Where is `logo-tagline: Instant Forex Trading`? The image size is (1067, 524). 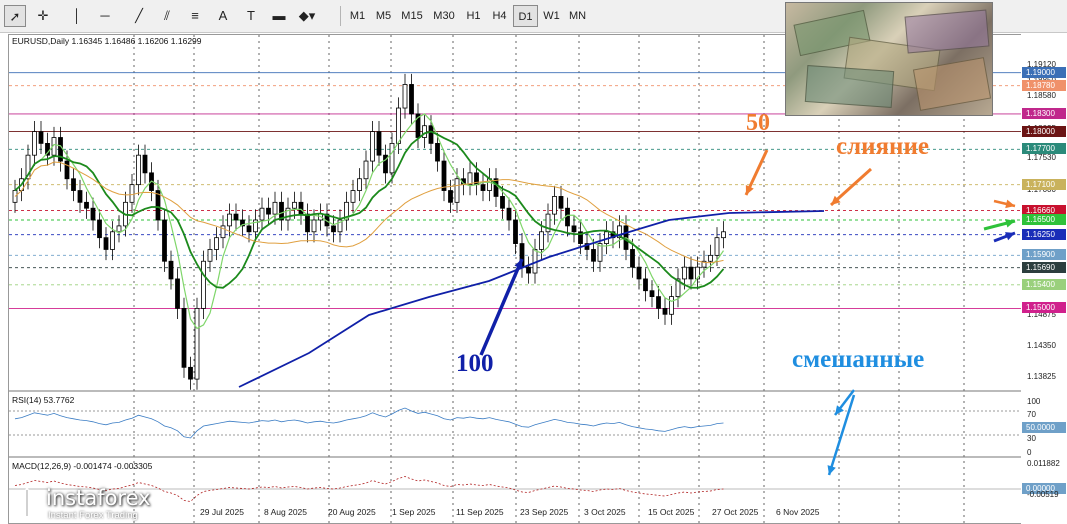 logo-tagline: Instant Forex Trading is located at coordinates (93, 515).